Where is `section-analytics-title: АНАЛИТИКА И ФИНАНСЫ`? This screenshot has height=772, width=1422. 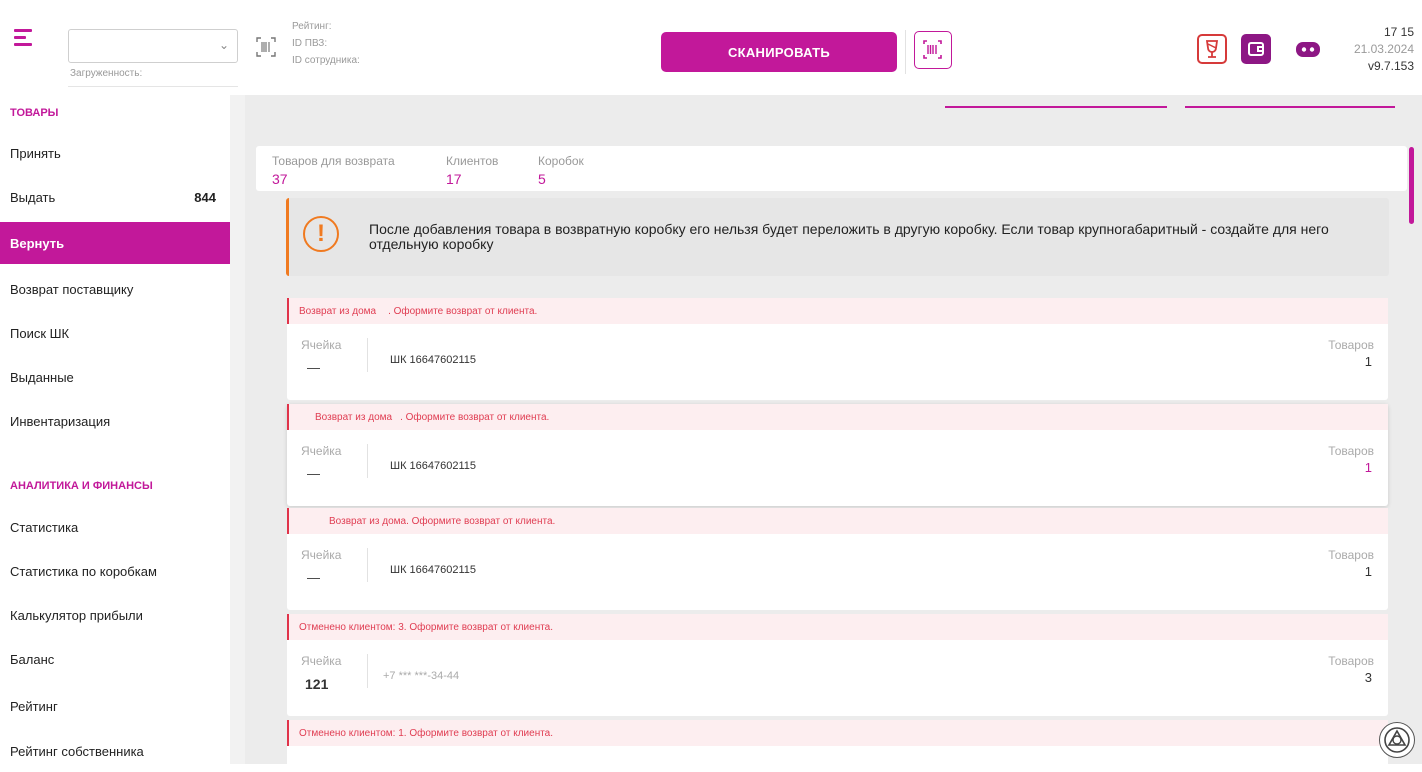 section-analytics-title: АНАЛИТИКА И ФИНАНСЫ is located at coordinates (81, 486).